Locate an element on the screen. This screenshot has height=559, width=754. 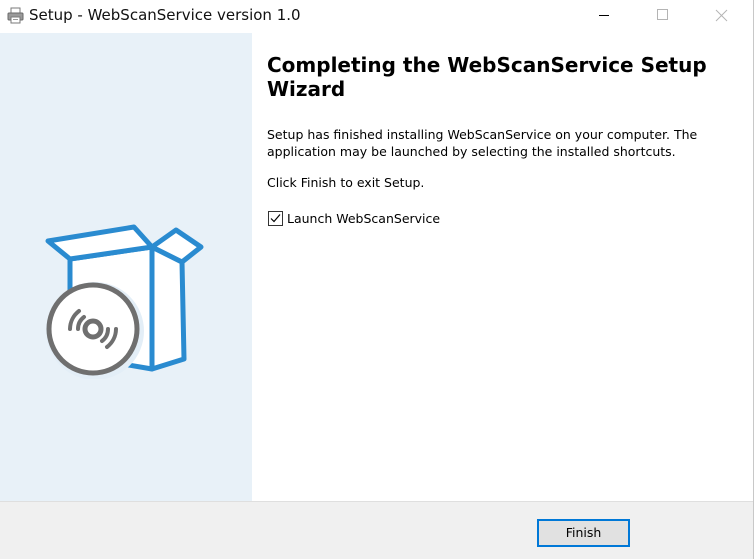
close-icon is located at coordinates (721, 15).